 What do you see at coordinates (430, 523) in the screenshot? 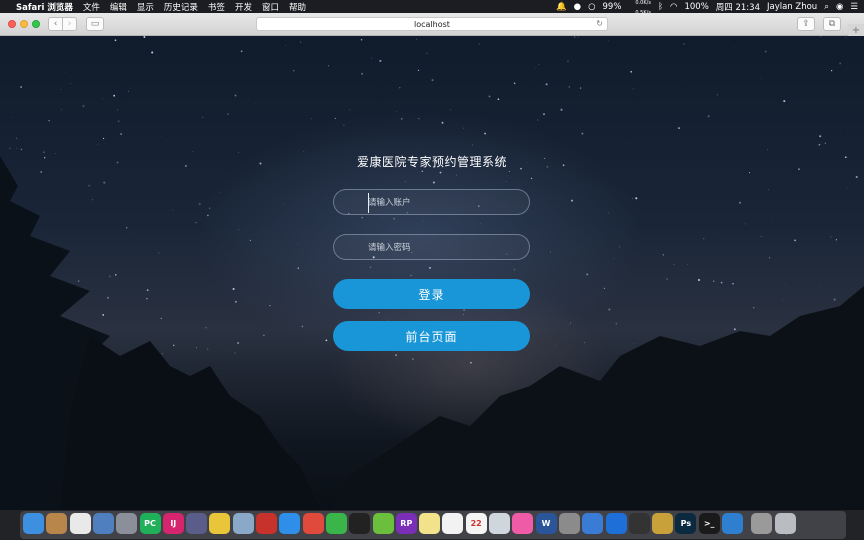
I see `stickies-icon` at bounding box center [430, 523].